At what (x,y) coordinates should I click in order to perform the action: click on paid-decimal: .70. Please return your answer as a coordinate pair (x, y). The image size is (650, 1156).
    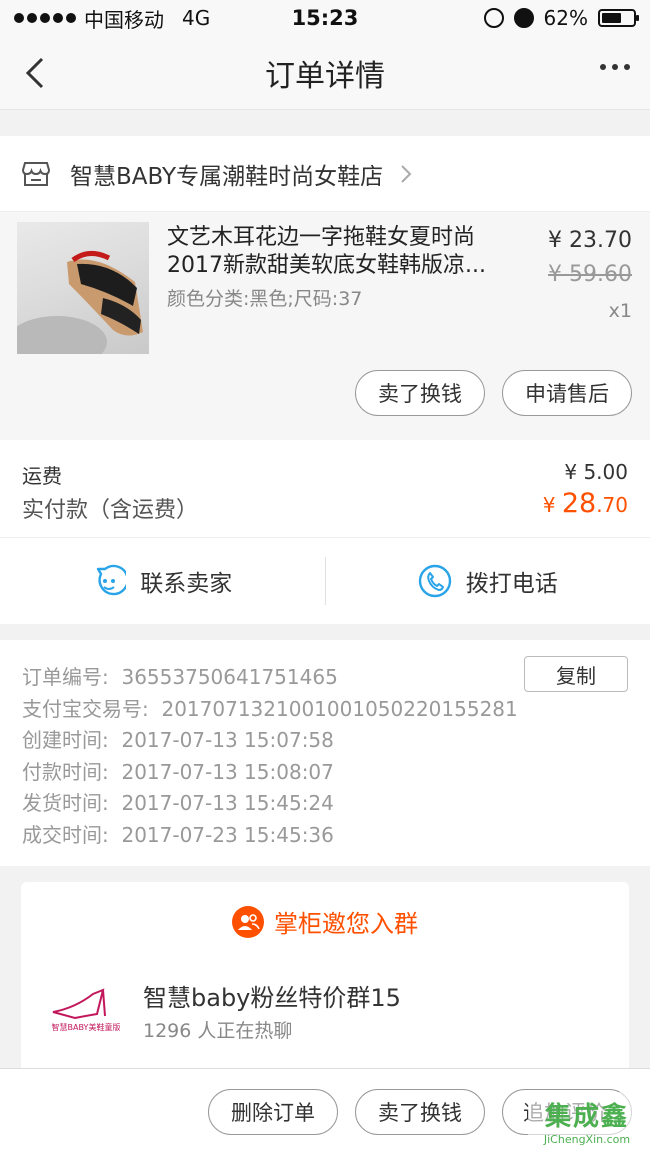
    Looking at the image, I should click on (612, 505).